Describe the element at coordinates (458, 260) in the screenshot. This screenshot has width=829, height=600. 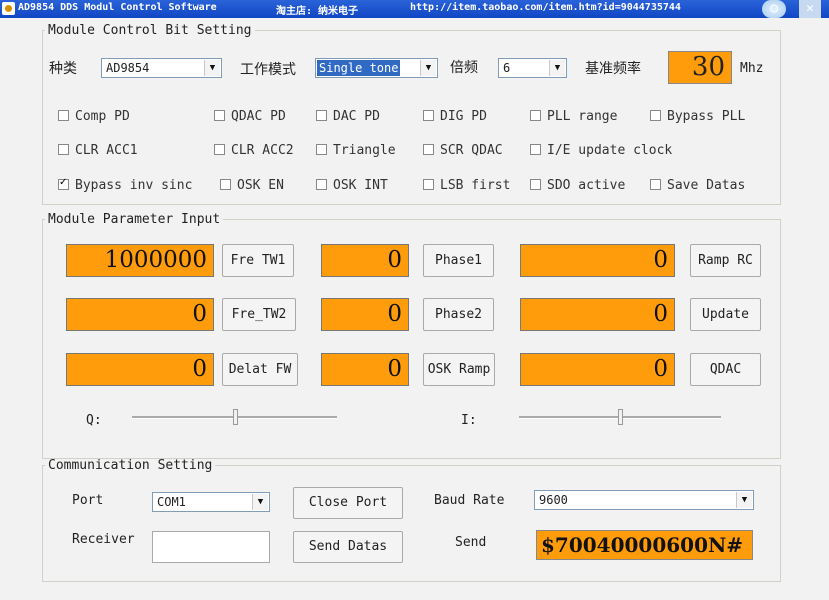
I see `phase1-button: Phase1` at that location.